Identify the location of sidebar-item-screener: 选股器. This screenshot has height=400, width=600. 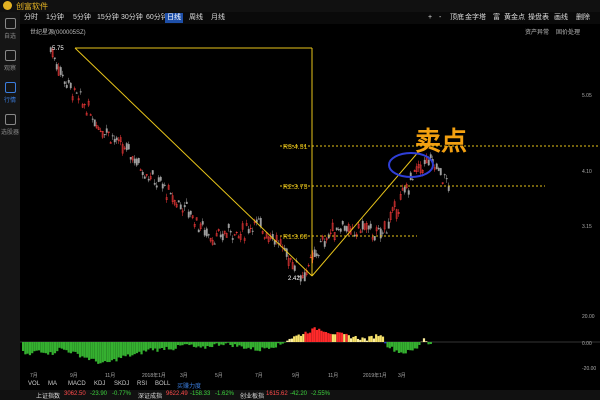
(10, 125).